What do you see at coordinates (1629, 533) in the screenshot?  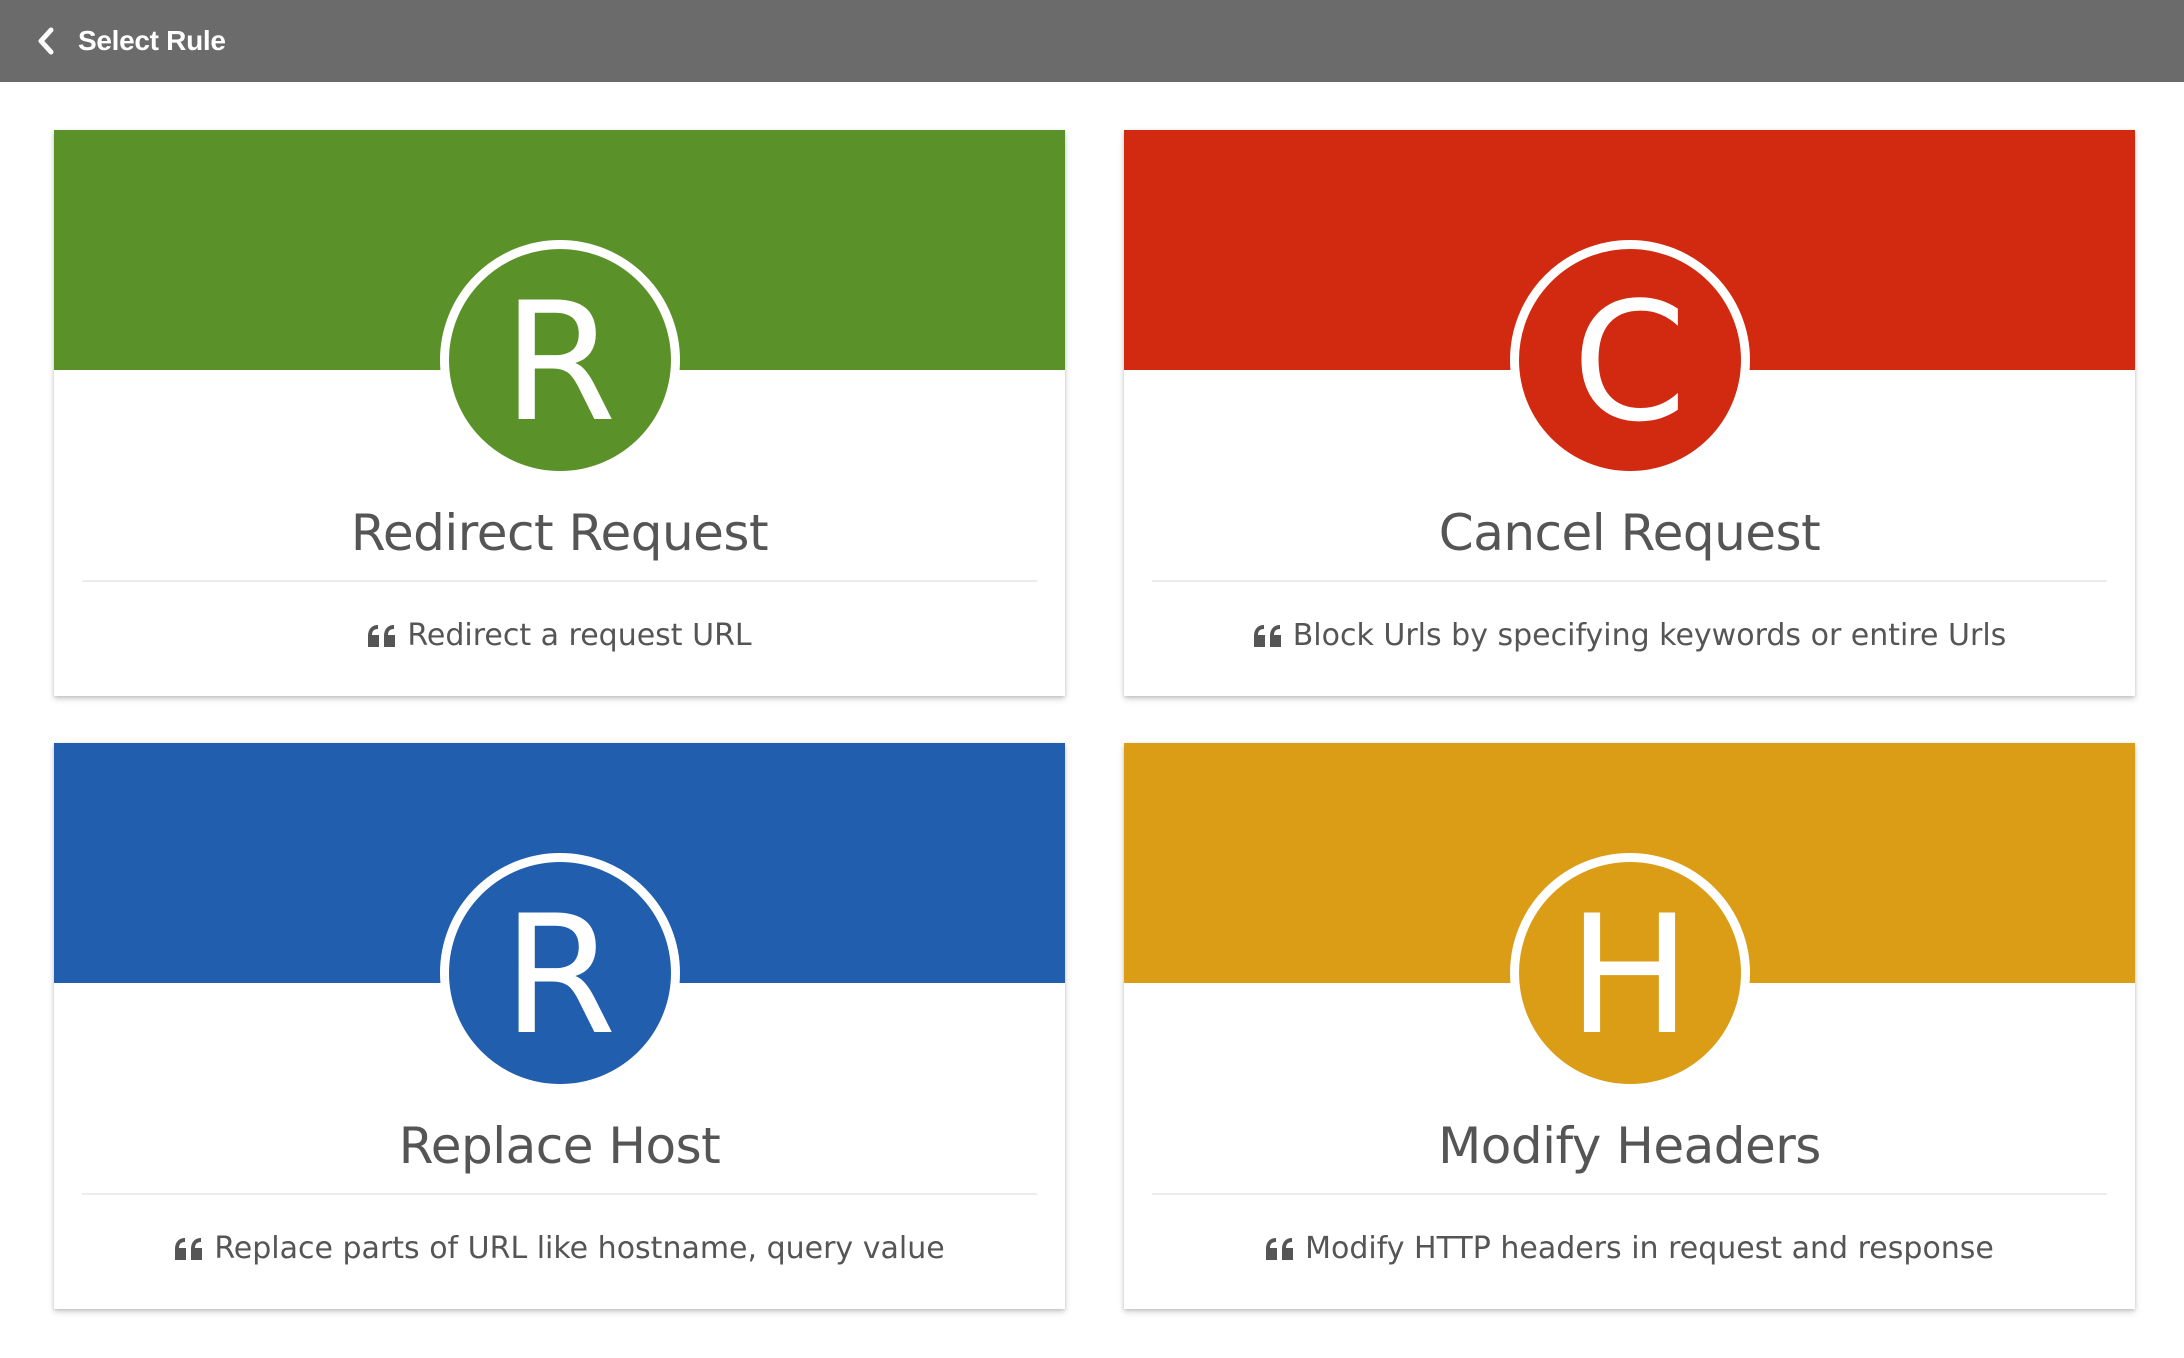 I see `rule-title: Cancel Request` at bounding box center [1629, 533].